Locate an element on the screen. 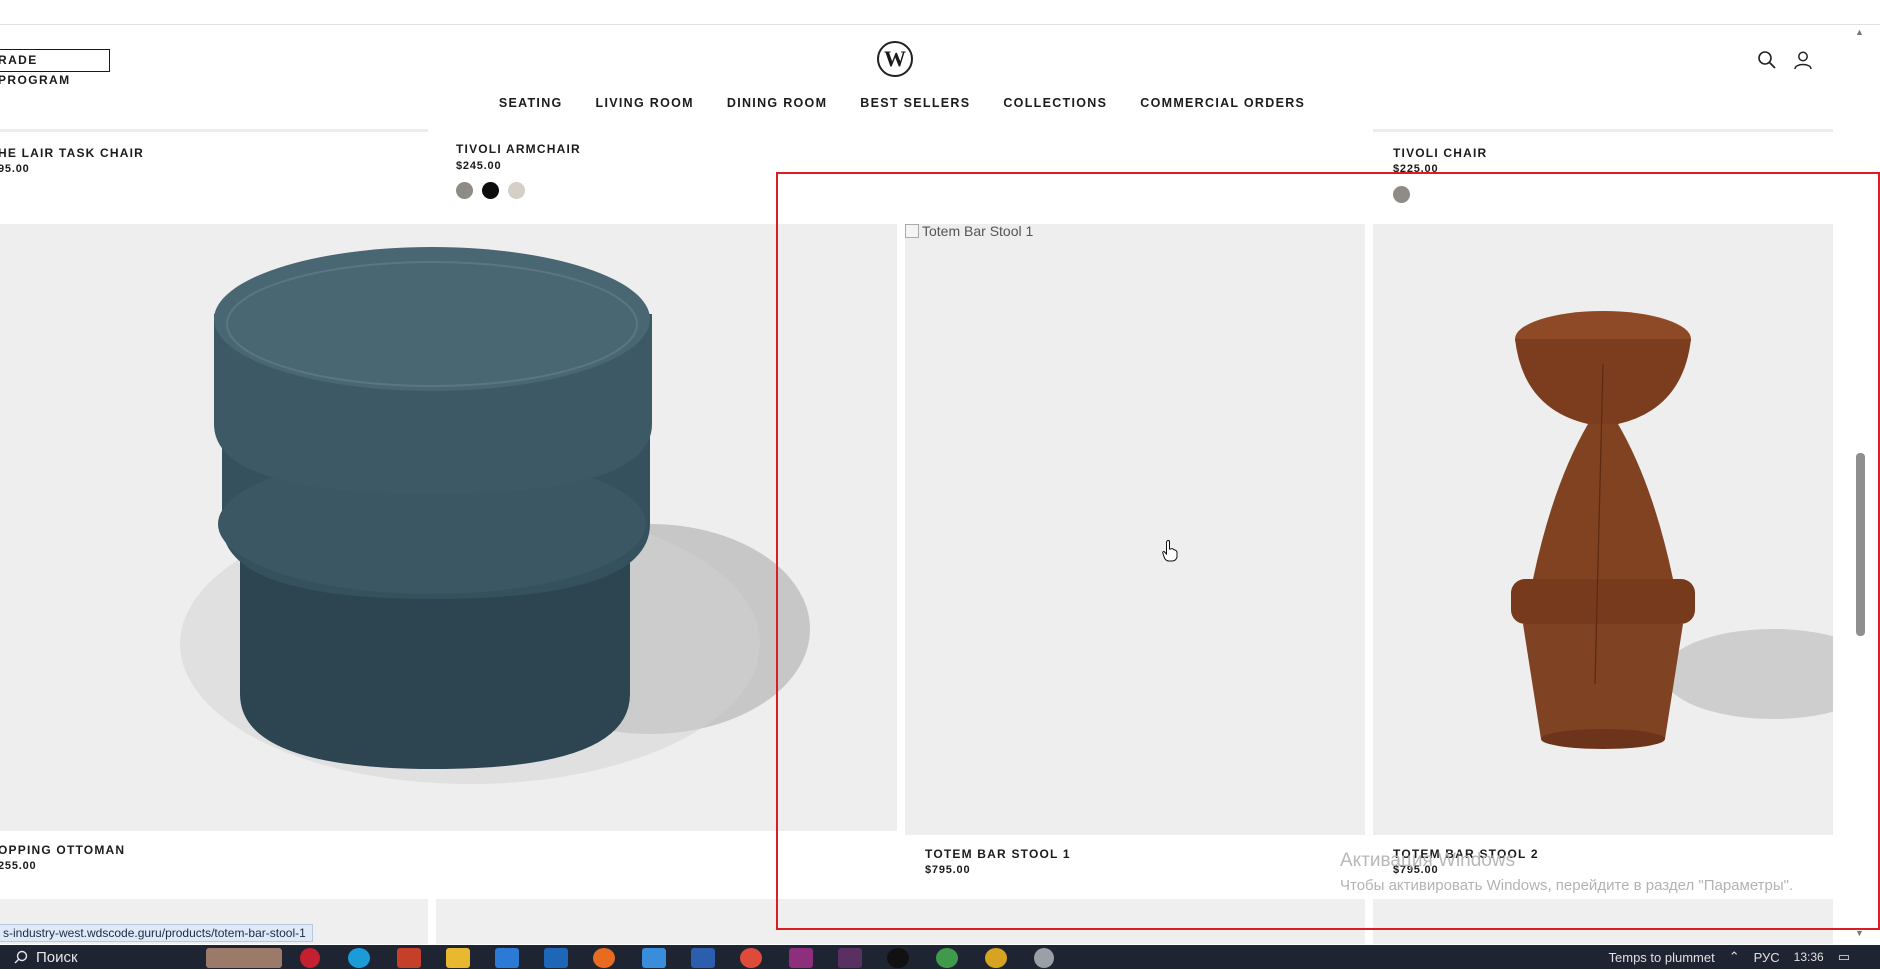  scroll-down-arrow-icon: ▼ is located at coordinates (1859, 933).